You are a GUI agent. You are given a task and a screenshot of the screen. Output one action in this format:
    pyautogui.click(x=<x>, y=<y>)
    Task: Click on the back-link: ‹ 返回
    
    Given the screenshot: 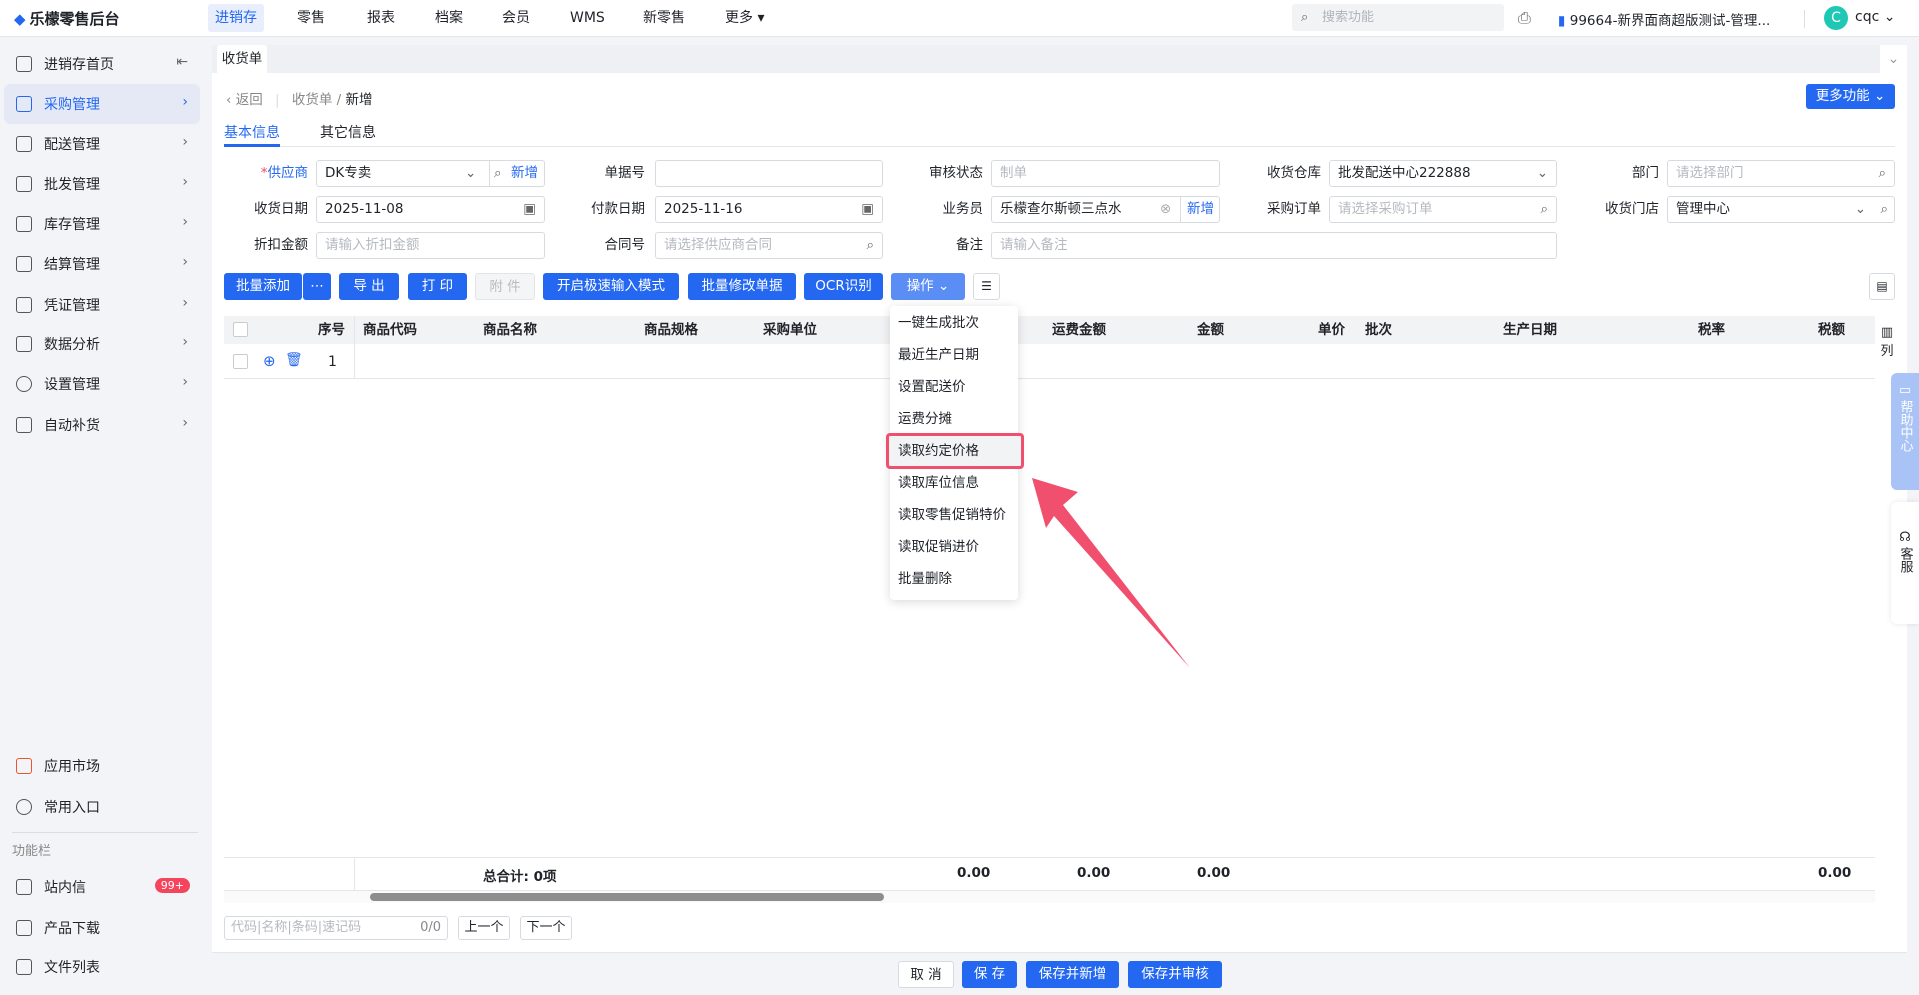 What is the action you would take?
    pyautogui.click(x=244, y=100)
    